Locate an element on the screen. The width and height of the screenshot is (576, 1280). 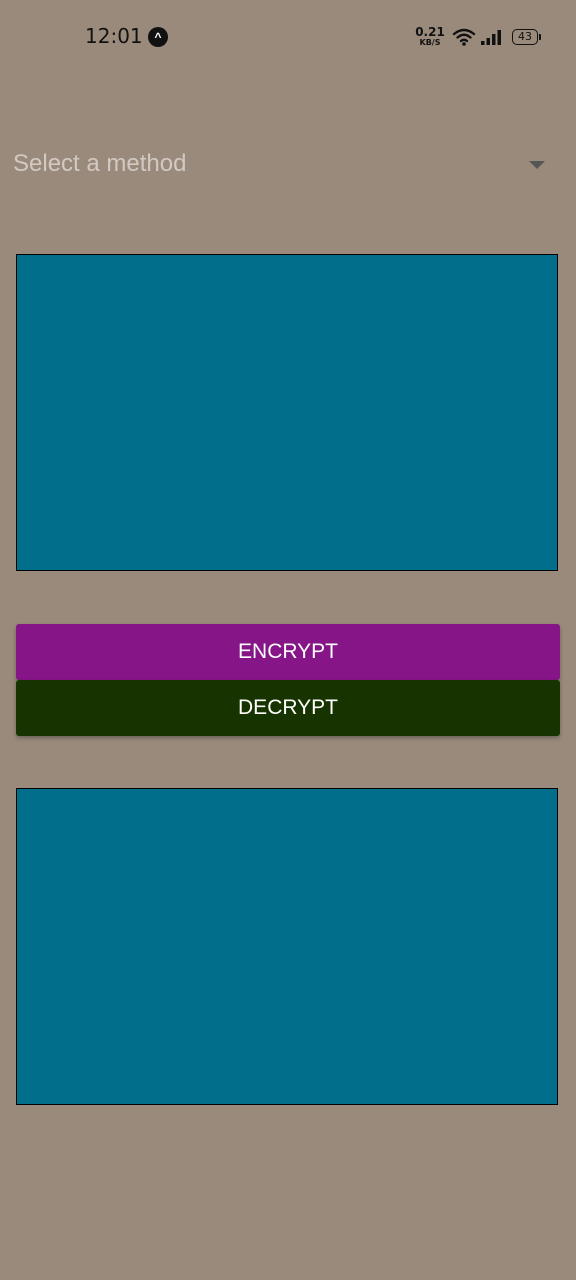
network-speed-unit: KB/S is located at coordinates (430, 42).